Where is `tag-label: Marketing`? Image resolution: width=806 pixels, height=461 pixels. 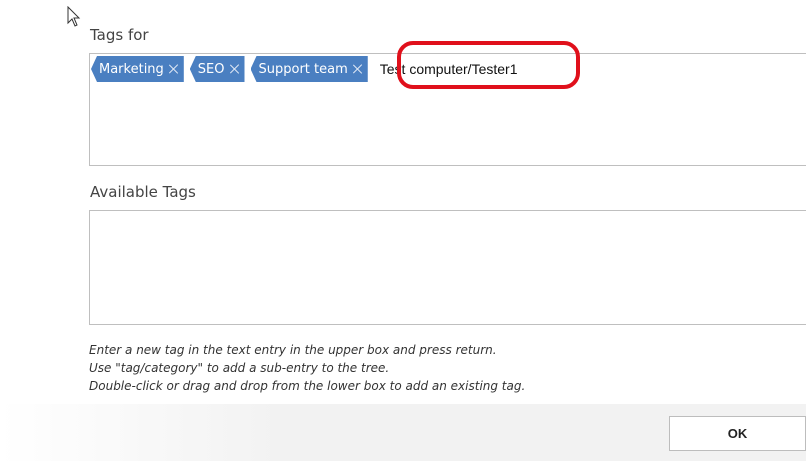
tag-label: Marketing is located at coordinates (131, 69).